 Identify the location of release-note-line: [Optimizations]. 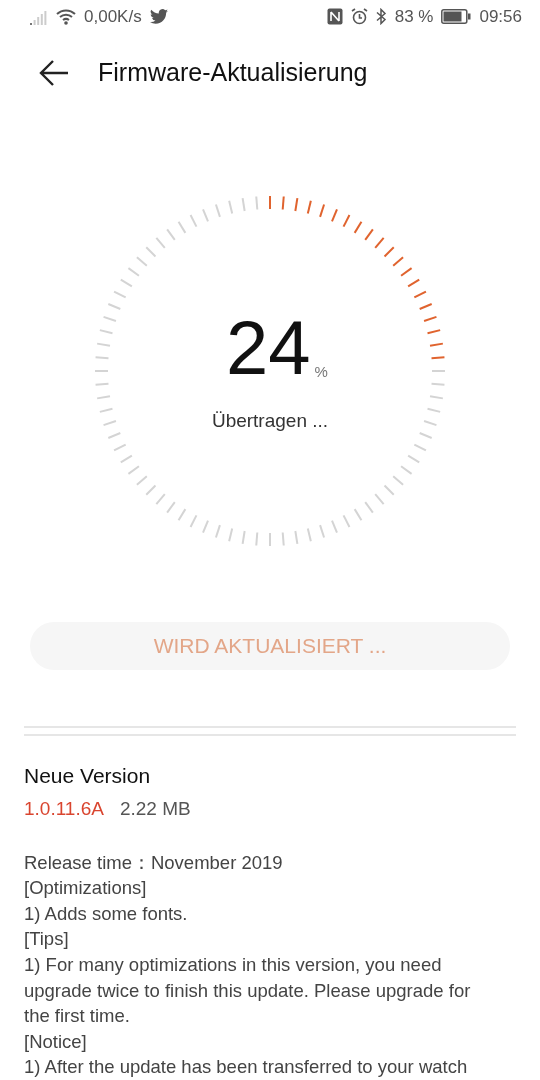
(86, 888).